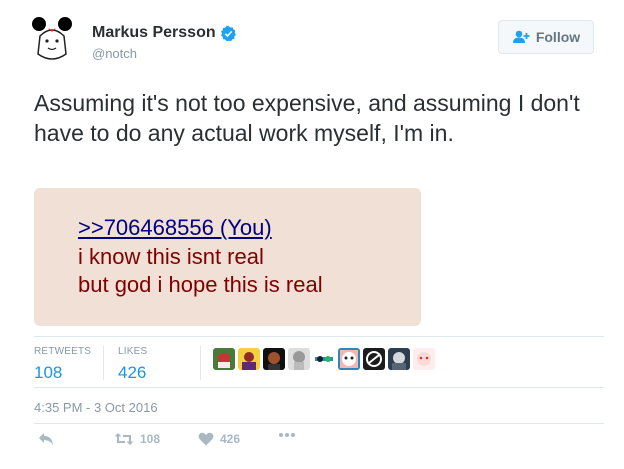 Image resolution: width=624 pixels, height=469 pixels. What do you see at coordinates (154, 33) in the screenshot?
I see `user-name: Markus Persson` at bounding box center [154, 33].